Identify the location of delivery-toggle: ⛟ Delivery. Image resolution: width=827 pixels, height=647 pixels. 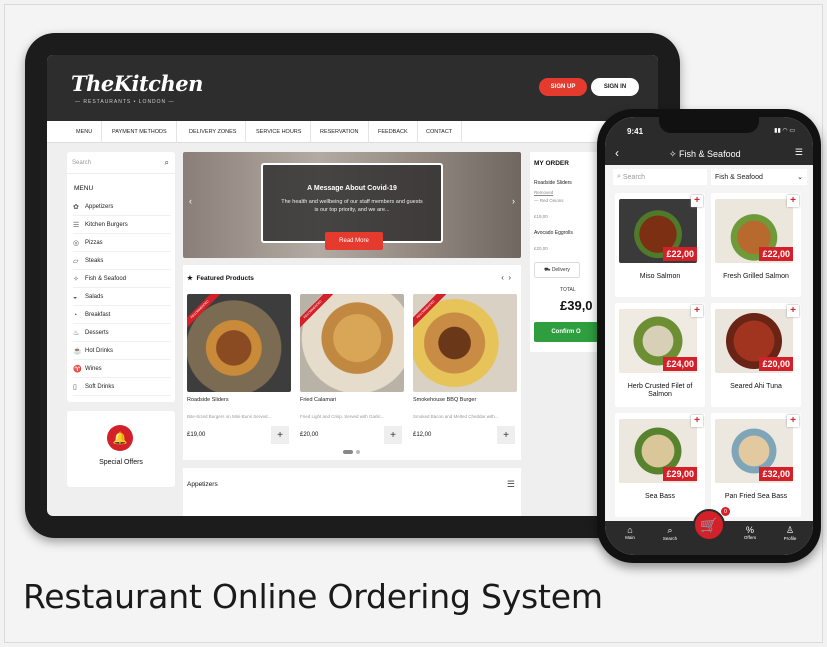
(557, 270).